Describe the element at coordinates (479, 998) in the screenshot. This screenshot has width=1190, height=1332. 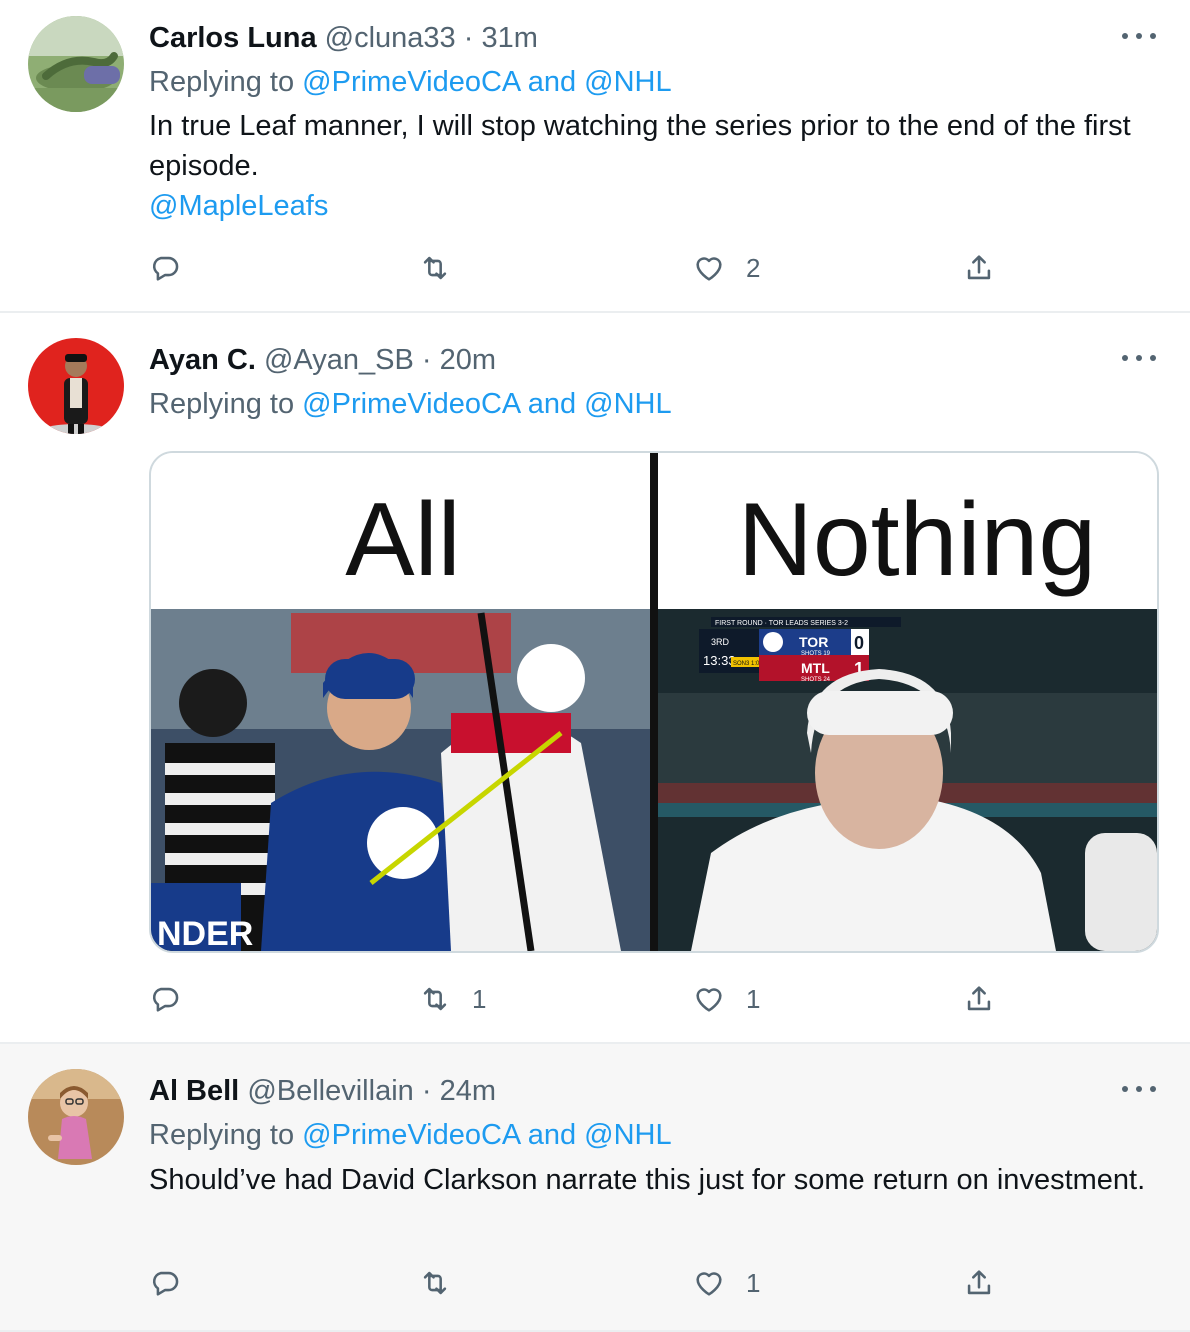
I see `retweet-count: 1` at that location.